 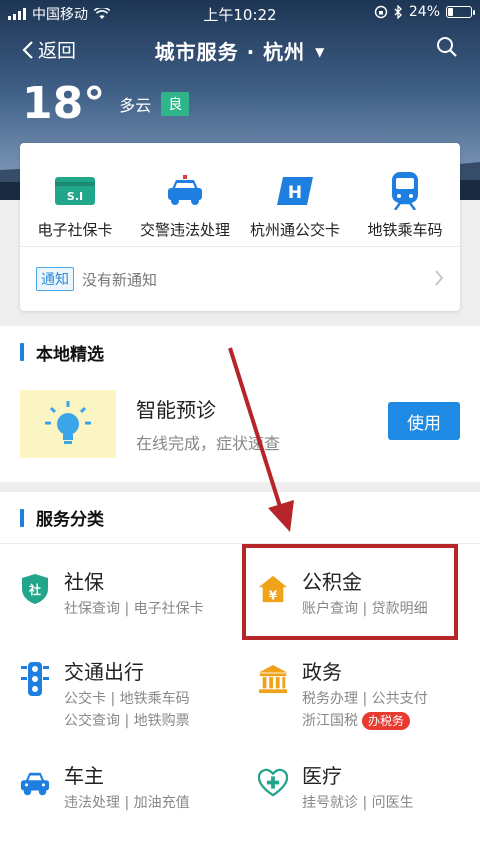 I want to click on chevron-right-icon, so click(x=439, y=278).